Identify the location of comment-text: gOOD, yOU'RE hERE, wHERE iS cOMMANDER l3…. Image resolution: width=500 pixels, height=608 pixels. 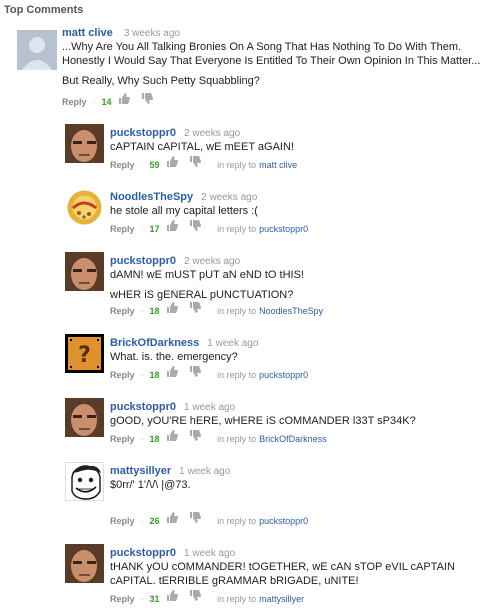
(263, 421).